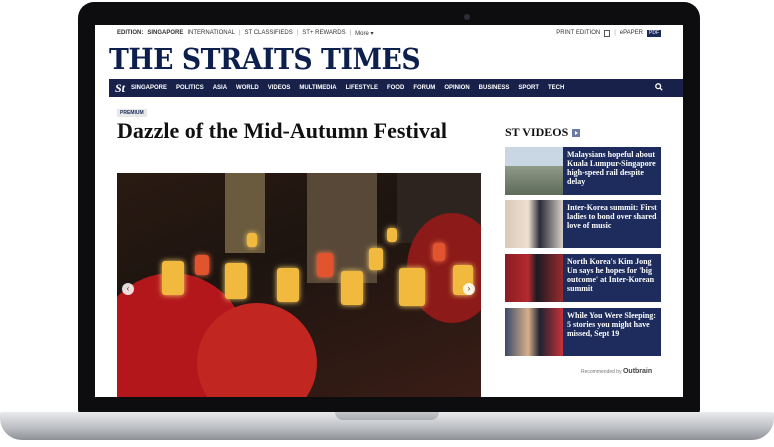  I want to click on camera-icon, so click(467, 17).